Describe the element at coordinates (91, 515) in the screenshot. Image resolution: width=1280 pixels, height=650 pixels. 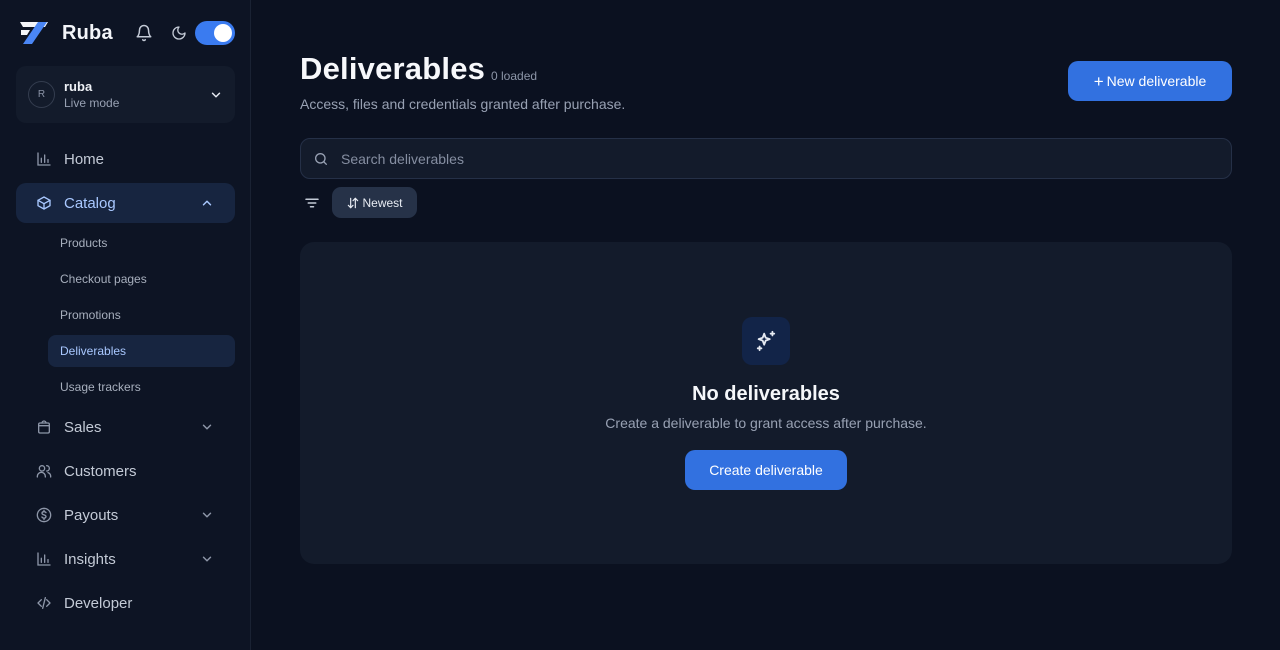
I see `sidebar-item-label: Payouts` at that location.